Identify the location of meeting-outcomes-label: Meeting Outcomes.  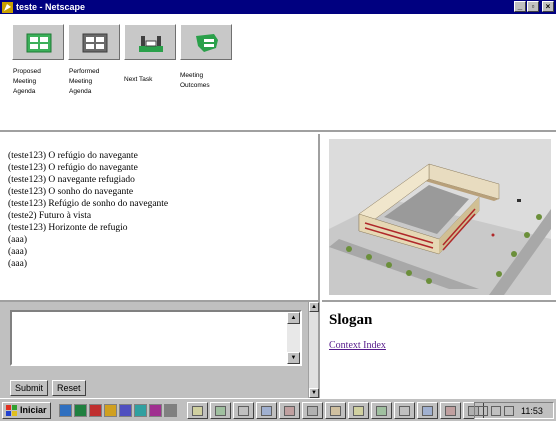
(195, 80).